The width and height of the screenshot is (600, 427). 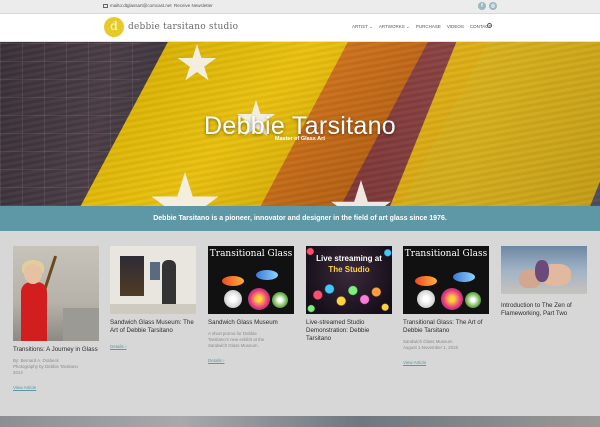 What do you see at coordinates (233, 345) in the screenshot?
I see `post-meta-line: Sandwich Glass Museum.` at bounding box center [233, 345].